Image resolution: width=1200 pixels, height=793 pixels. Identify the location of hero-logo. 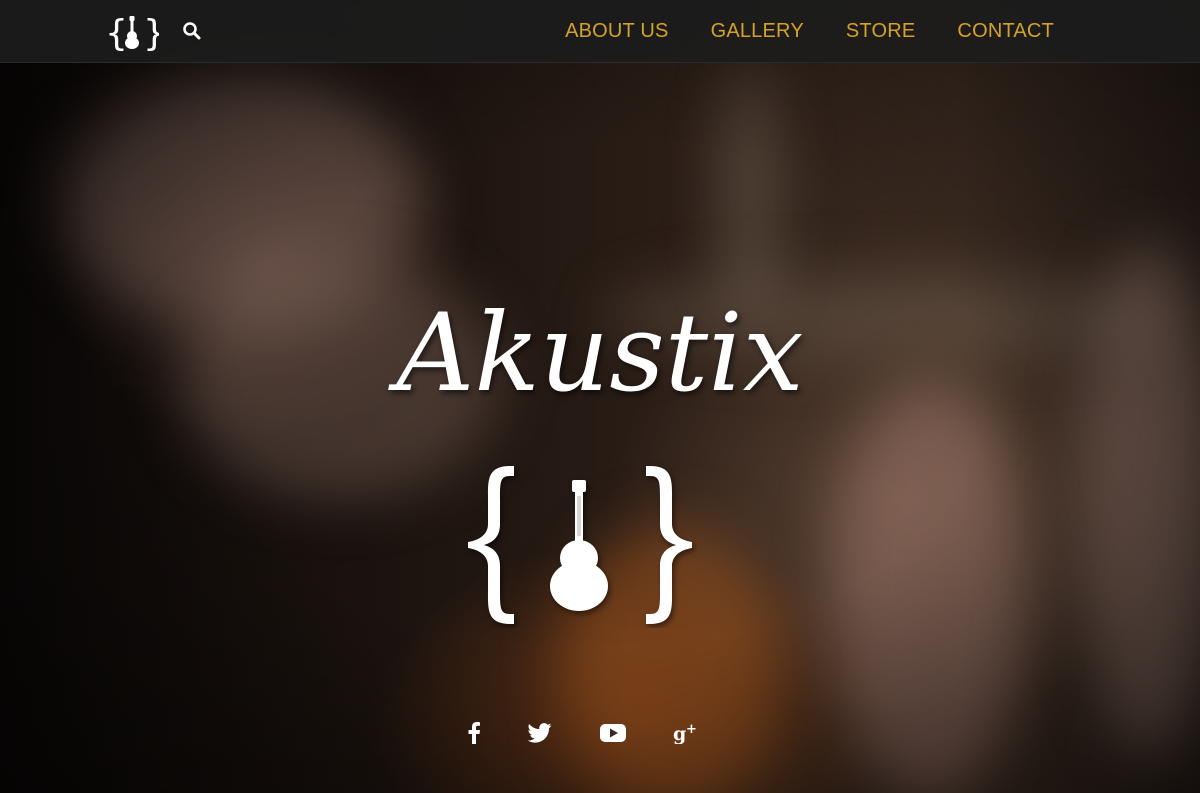
(580, 545).